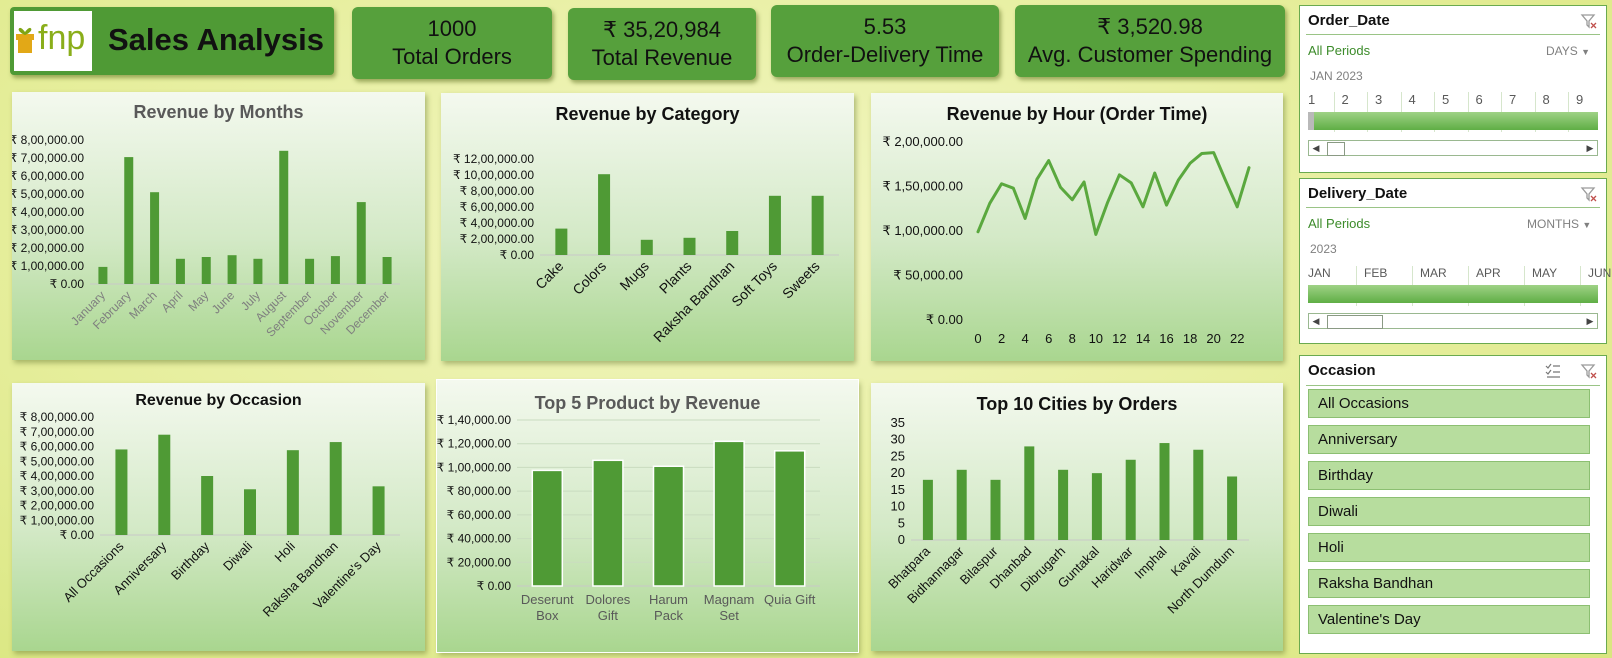 The width and height of the screenshot is (1612, 658). I want to click on timeline-tick-label: 8, so click(1546, 99).